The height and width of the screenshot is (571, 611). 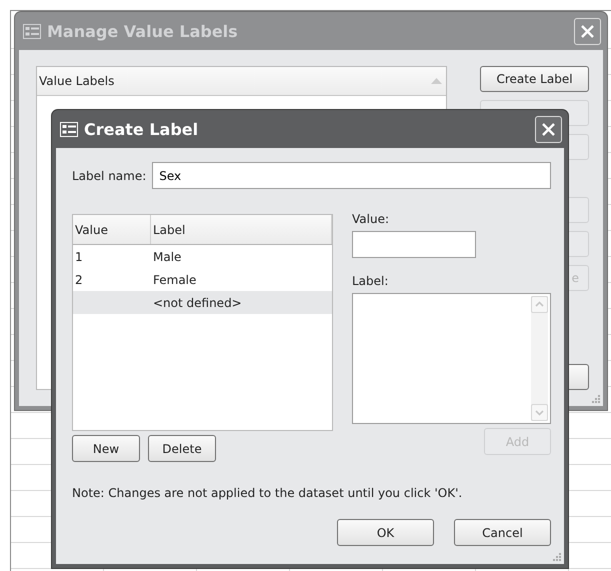 What do you see at coordinates (79, 279) in the screenshot?
I see `table-cell-text: 2` at bounding box center [79, 279].